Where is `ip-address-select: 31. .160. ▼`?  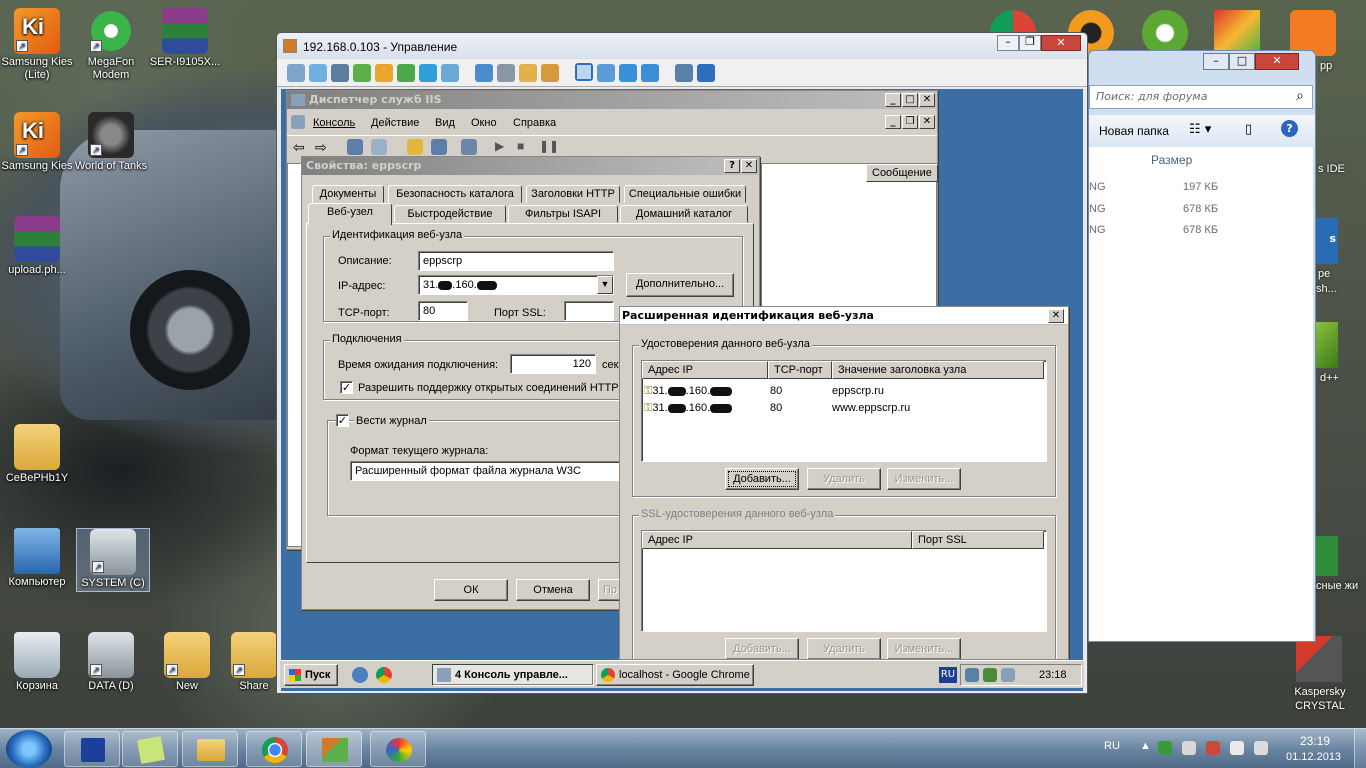
ip-address-select: 31. .160. ▼ is located at coordinates (516, 285).